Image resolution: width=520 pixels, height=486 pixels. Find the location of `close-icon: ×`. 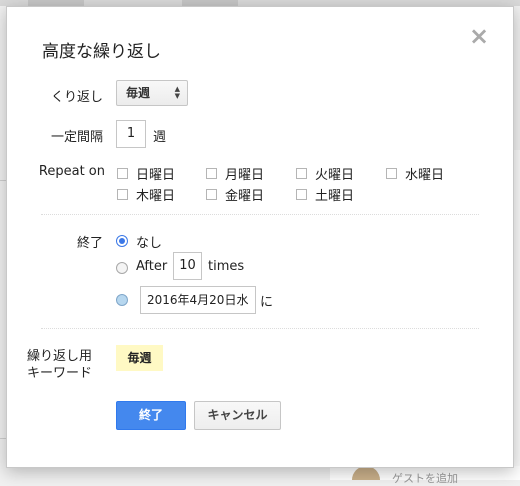

close-icon: × is located at coordinates (479, 36).